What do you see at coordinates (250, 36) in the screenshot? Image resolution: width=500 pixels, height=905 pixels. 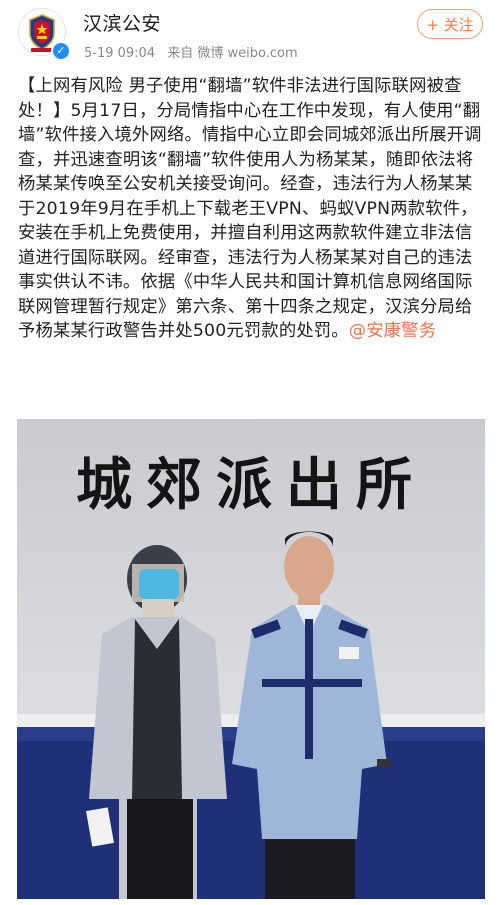 I see `post-header: ✓ 汉滨公安 5-19 09:04 来自 微博 weibo.com + 关注` at bounding box center [250, 36].